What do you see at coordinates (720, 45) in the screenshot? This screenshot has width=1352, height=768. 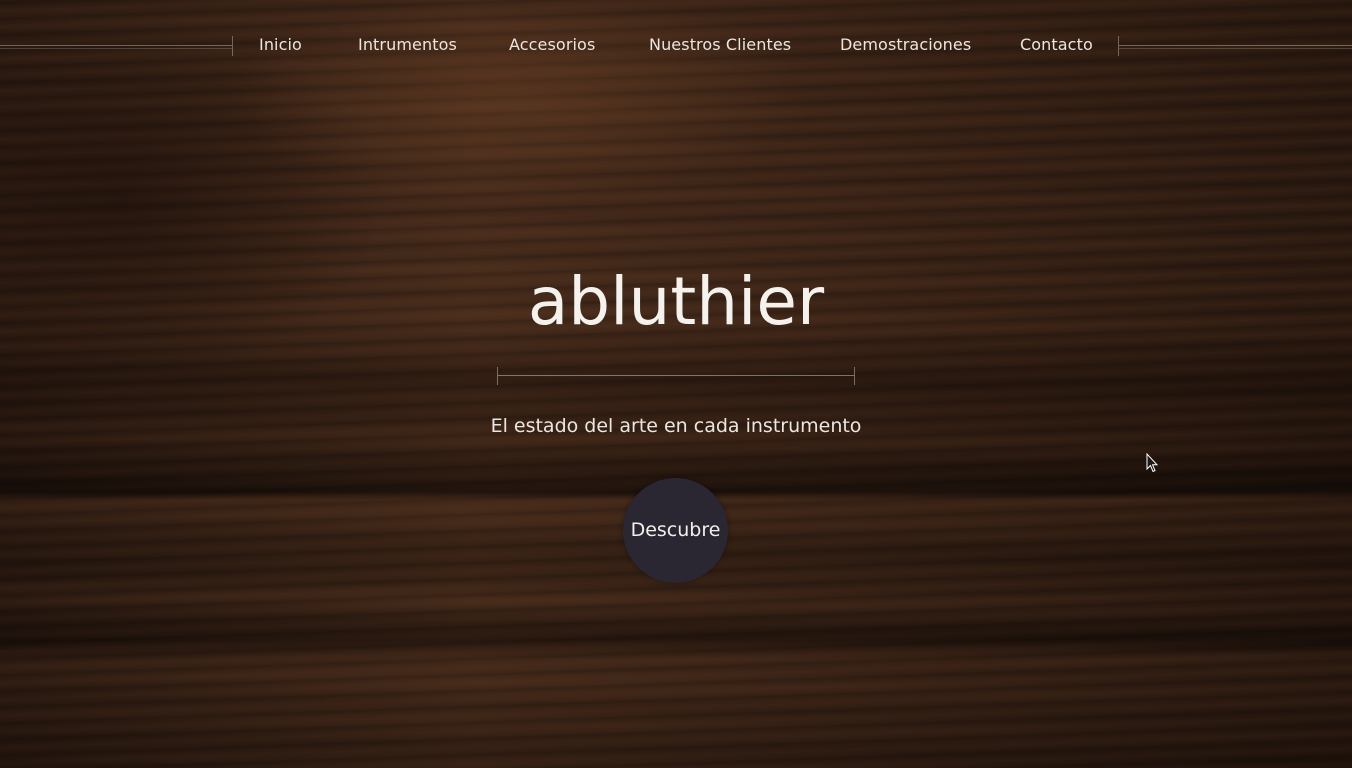 I see `nav-item-nuestros-clientes: Nuestros Clientes` at bounding box center [720, 45].